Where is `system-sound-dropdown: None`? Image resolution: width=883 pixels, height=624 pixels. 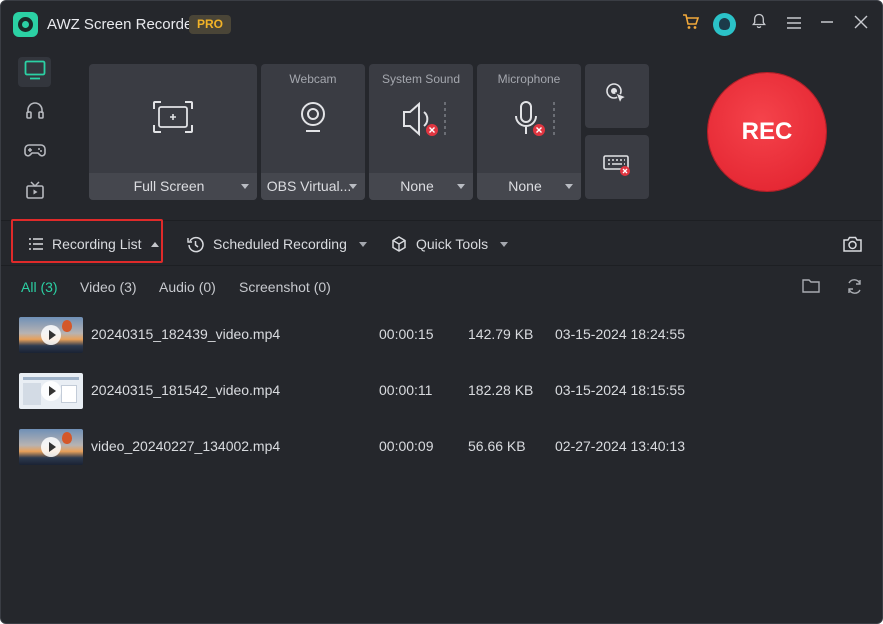
system-sound-dropdown: None is located at coordinates (421, 186).